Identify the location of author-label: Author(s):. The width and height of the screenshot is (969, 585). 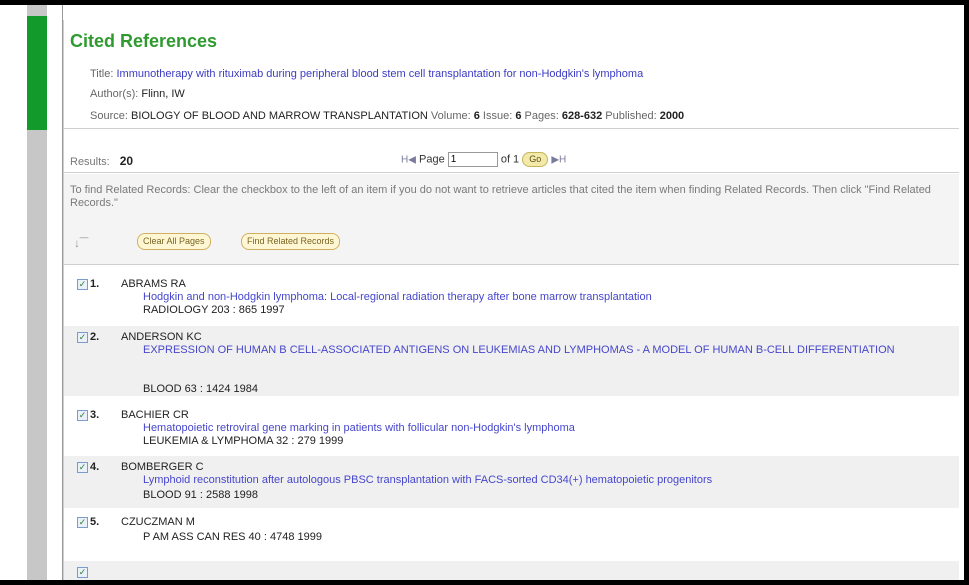
(114, 94).